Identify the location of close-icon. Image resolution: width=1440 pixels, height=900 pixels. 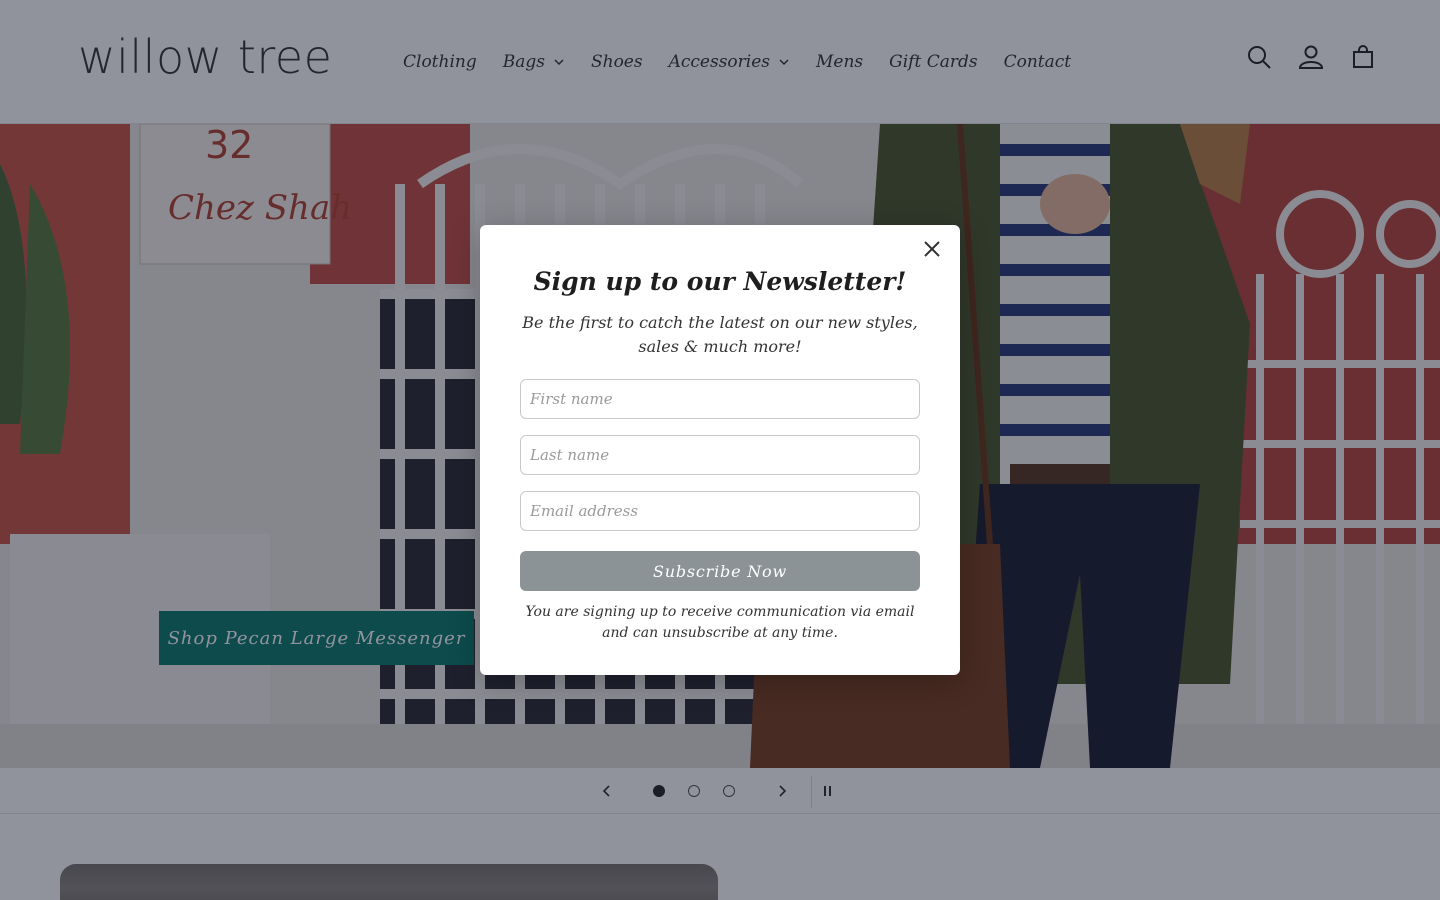
(932, 249).